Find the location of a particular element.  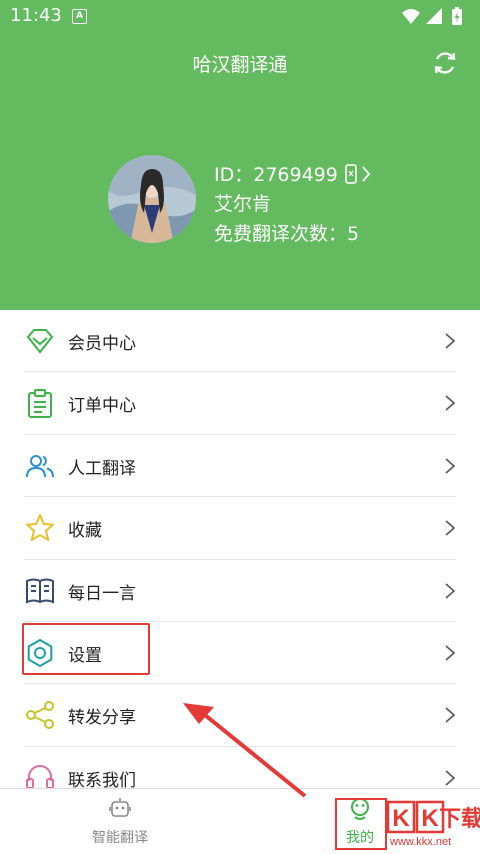

status-time: 11:43 is located at coordinates (36, 15).